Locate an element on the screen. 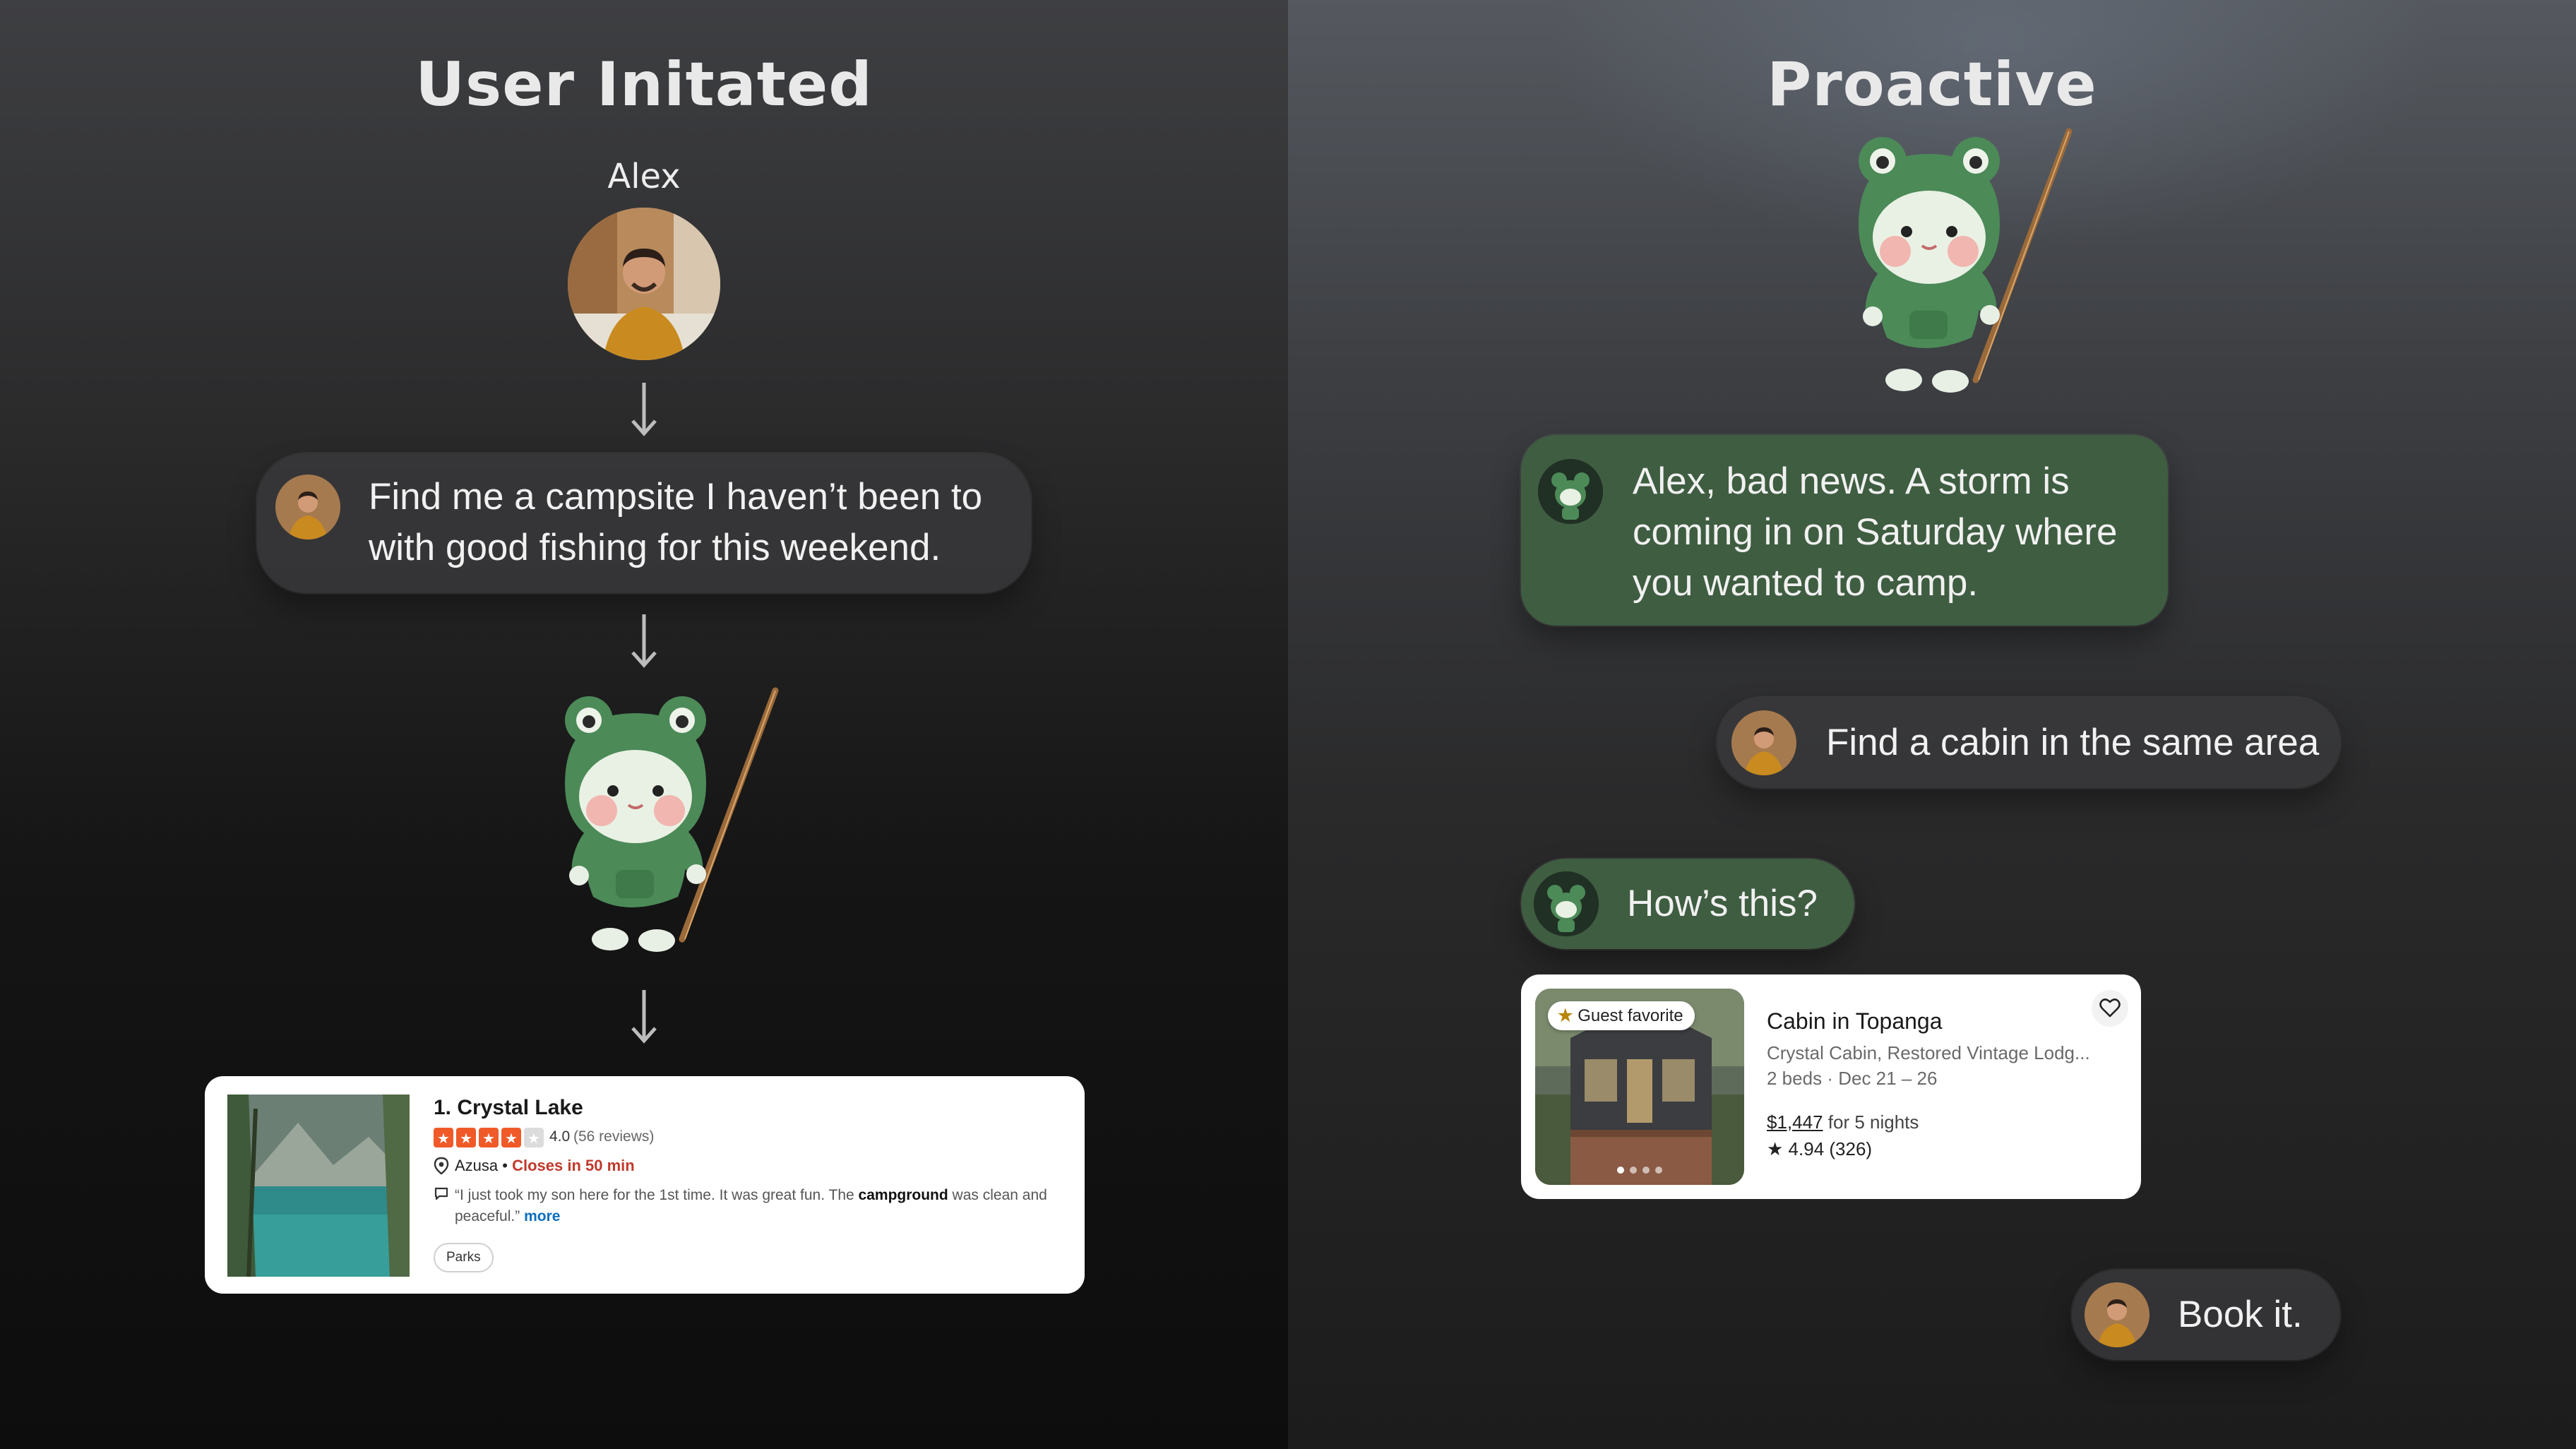  panel-title: User Initated is located at coordinates (644, 84).